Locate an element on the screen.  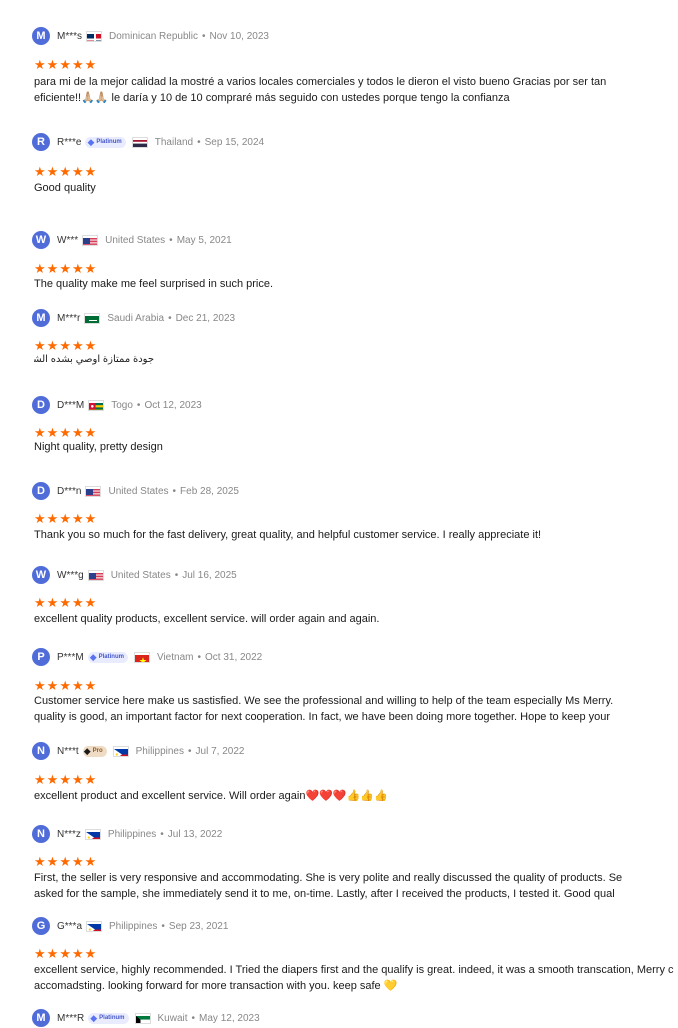
review-text: Night quality, pretty design is located at coordinates (354, 447).